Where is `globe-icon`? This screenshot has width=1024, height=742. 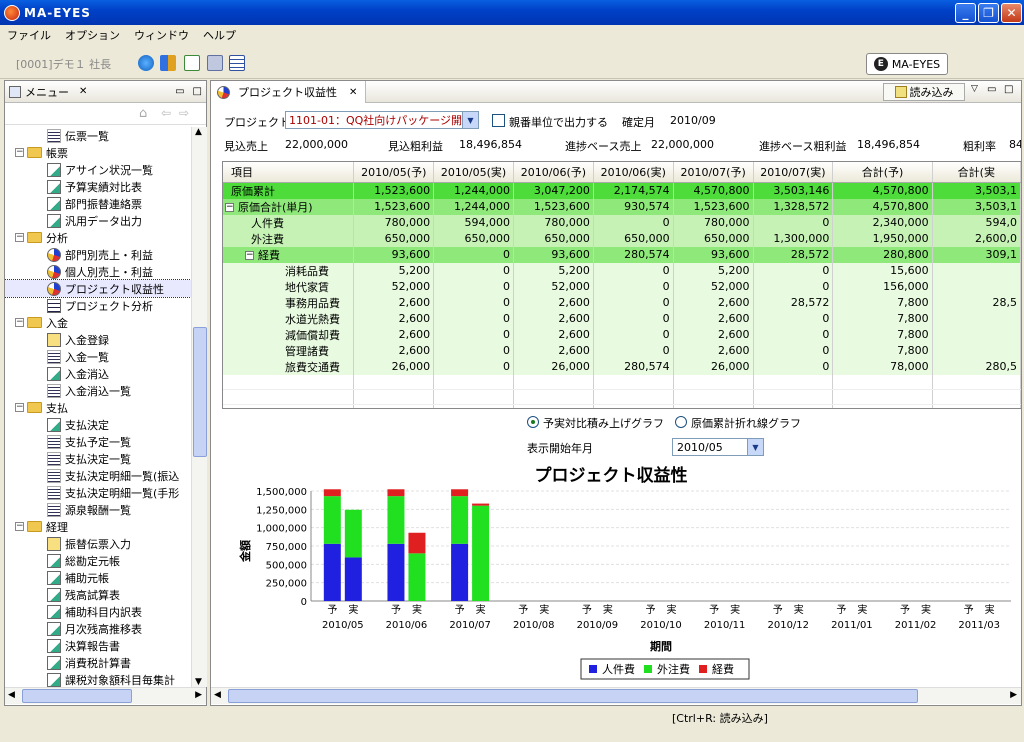
globe-icon is located at coordinates (146, 63).